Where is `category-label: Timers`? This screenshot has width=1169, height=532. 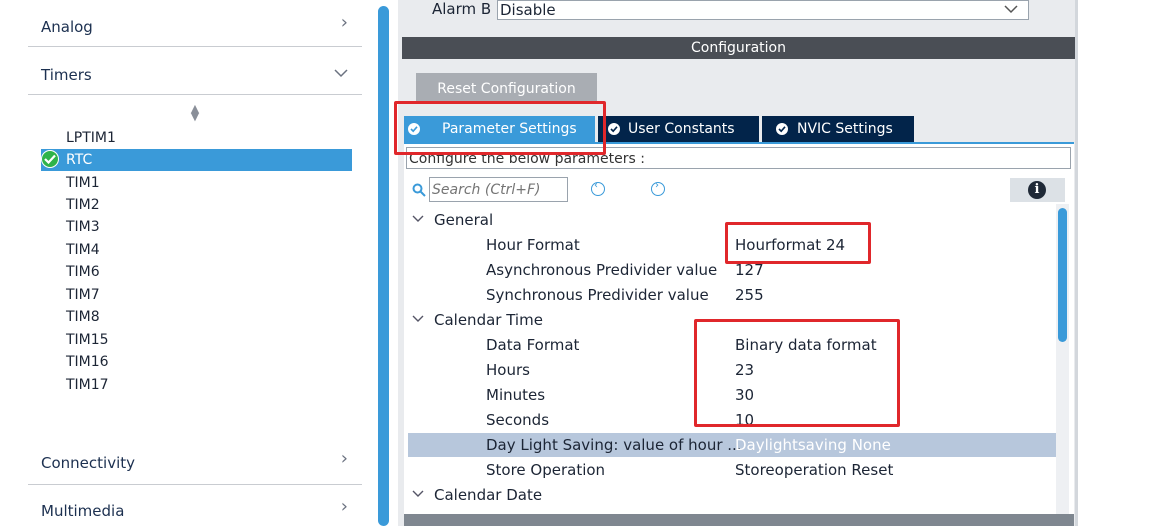
category-label: Timers is located at coordinates (66, 75).